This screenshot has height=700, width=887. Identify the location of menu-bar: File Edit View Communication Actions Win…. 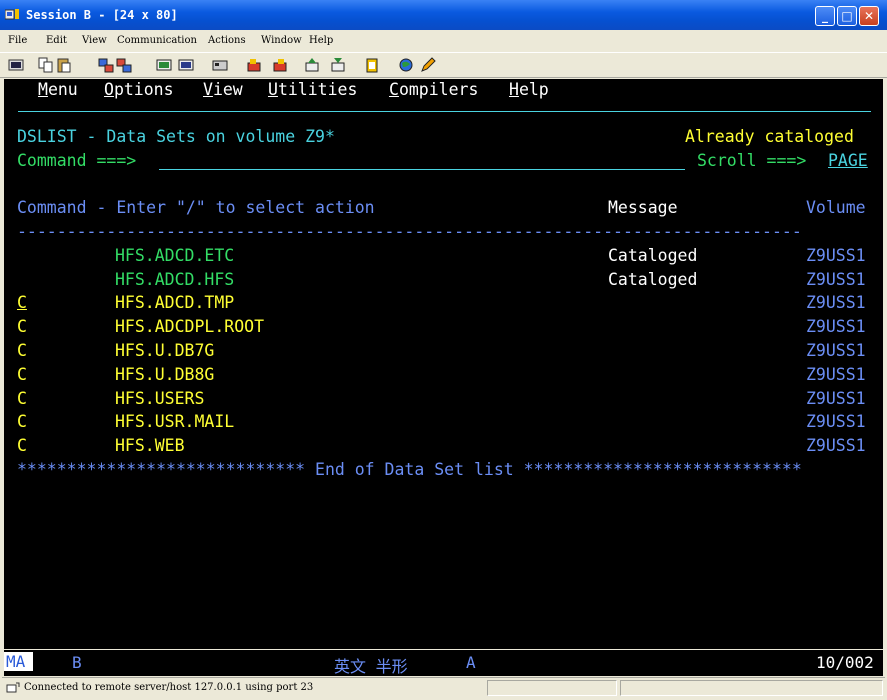
(443, 41).